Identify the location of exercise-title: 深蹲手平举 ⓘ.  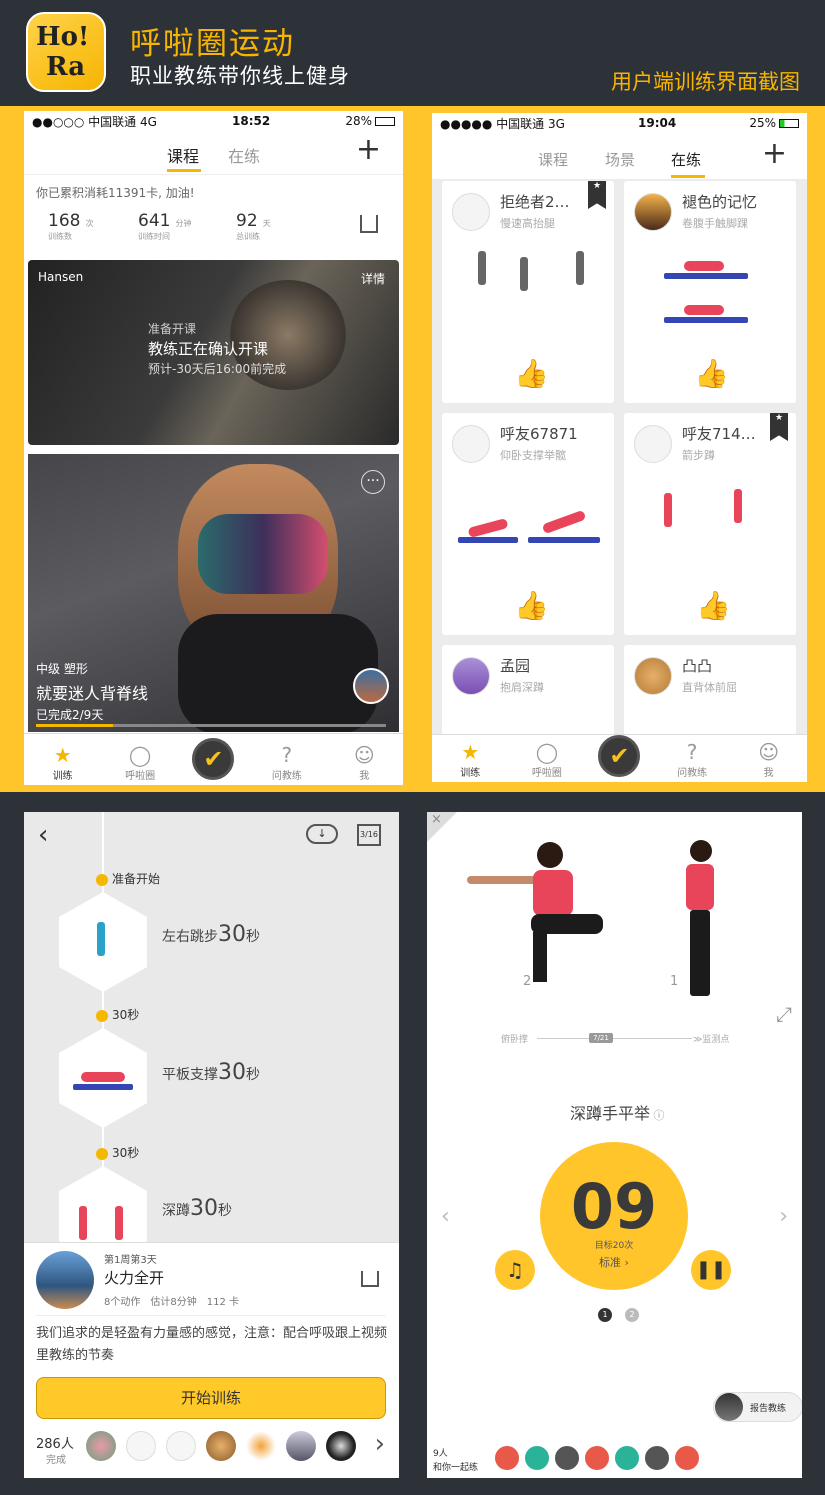
(617, 1113).